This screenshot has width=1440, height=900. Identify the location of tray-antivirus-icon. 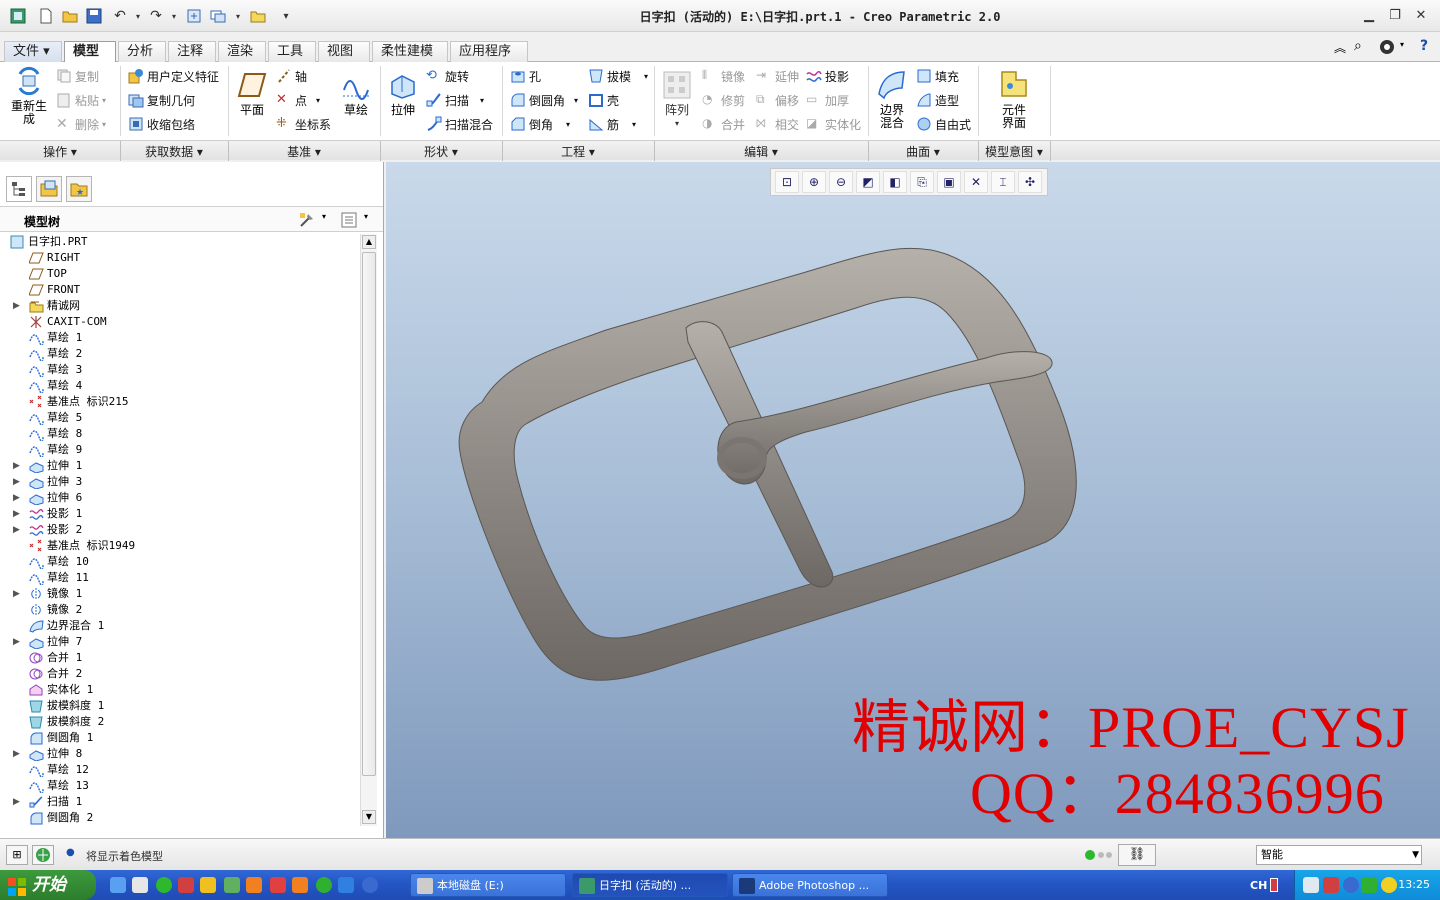
(1389, 885).